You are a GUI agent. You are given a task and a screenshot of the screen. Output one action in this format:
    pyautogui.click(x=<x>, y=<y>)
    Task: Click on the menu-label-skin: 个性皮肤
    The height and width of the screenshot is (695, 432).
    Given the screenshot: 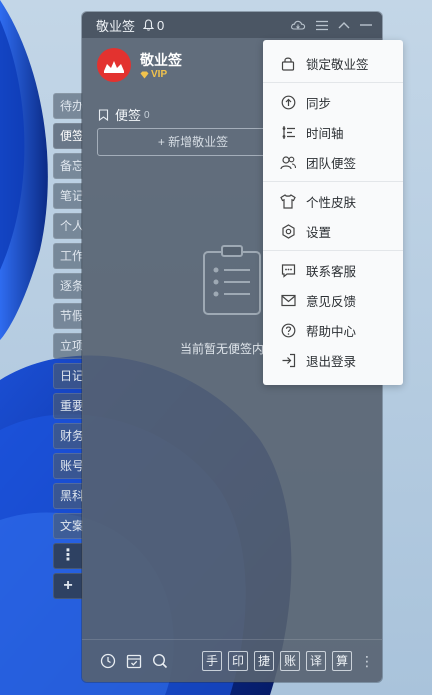 What is the action you would take?
    pyautogui.click(x=331, y=202)
    